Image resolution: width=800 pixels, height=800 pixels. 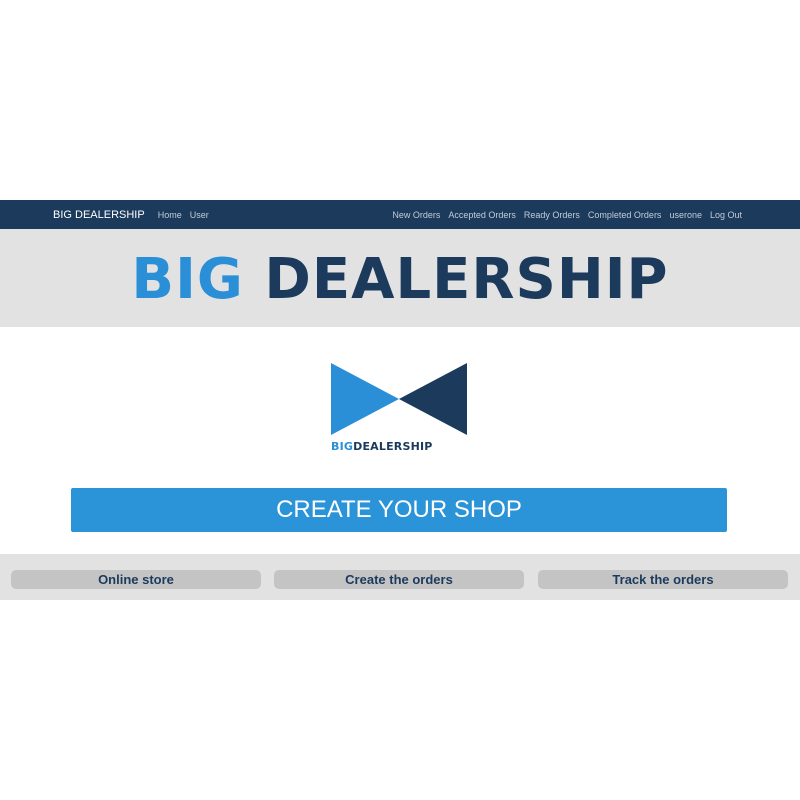 What do you see at coordinates (170, 215) in the screenshot?
I see `nav-link-home: Home` at bounding box center [170, 215].